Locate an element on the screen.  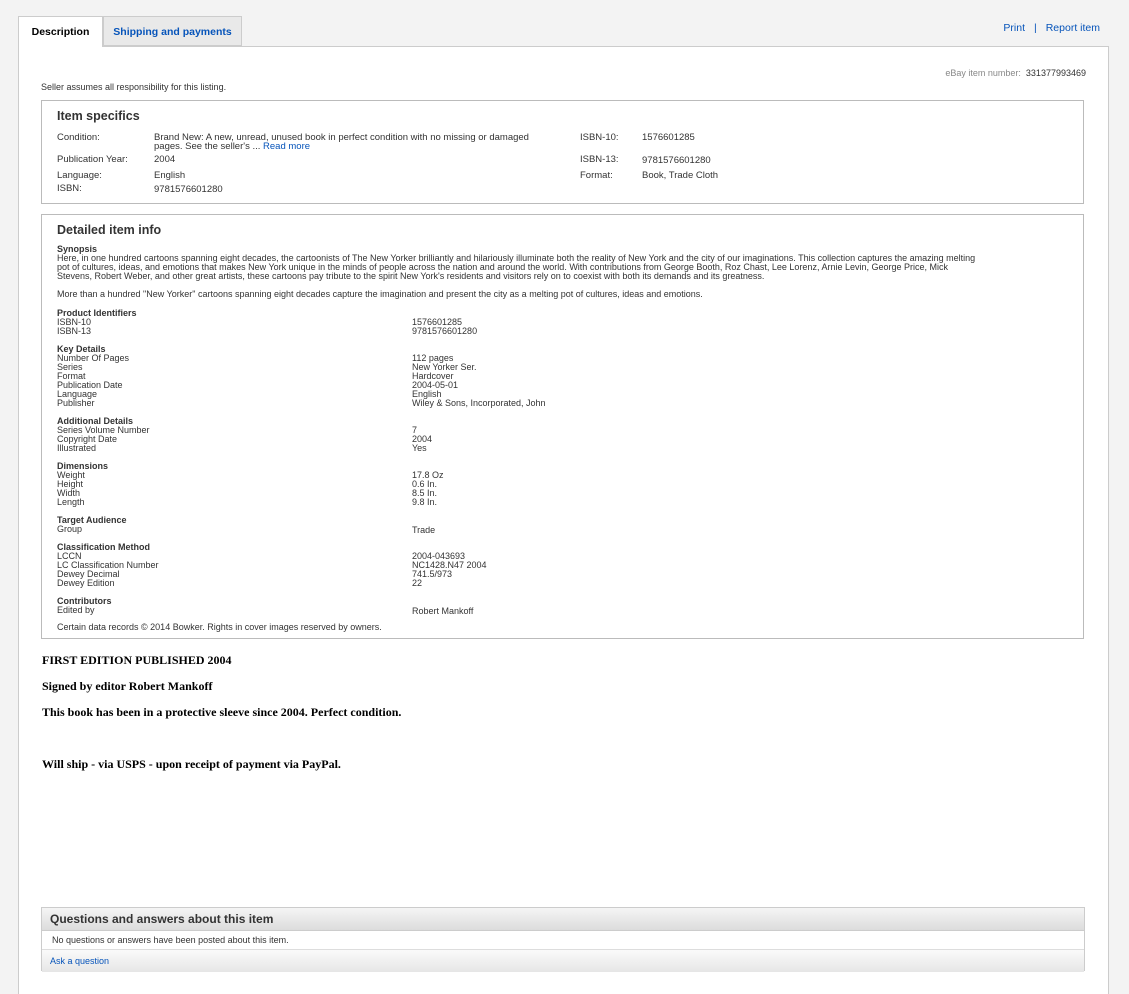
language-value: English is located at coordinates (170, 175).